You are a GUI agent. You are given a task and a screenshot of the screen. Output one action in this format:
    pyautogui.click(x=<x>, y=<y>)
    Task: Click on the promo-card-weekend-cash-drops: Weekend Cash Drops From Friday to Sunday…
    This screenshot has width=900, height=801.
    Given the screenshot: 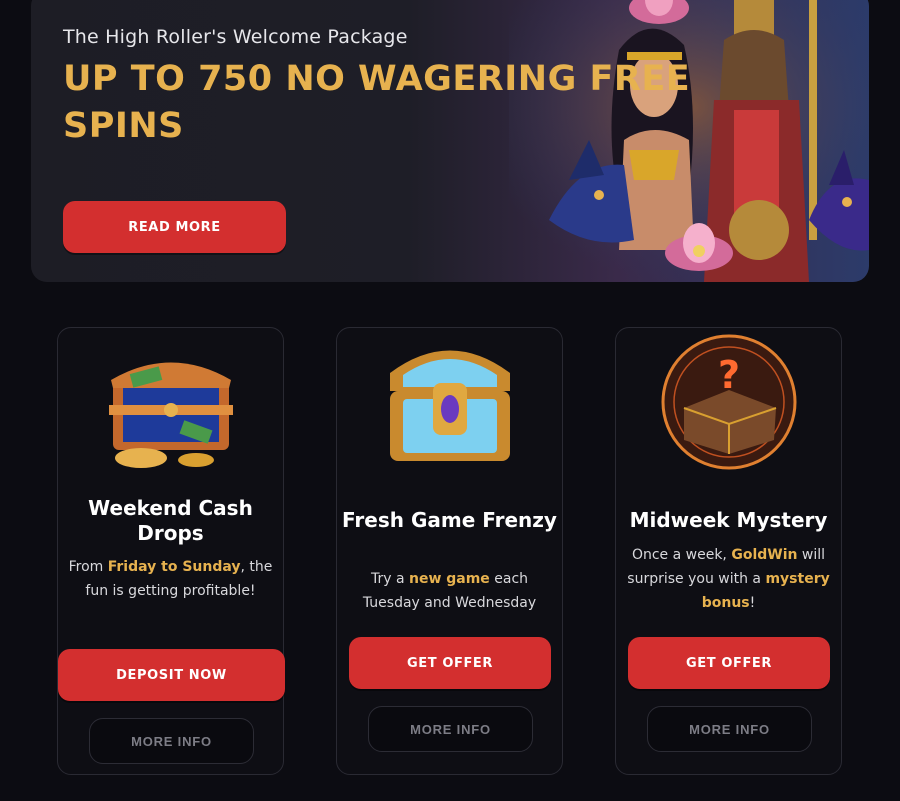 What is the action you would take?
    pyautogui.click(x=171, y=551)
    